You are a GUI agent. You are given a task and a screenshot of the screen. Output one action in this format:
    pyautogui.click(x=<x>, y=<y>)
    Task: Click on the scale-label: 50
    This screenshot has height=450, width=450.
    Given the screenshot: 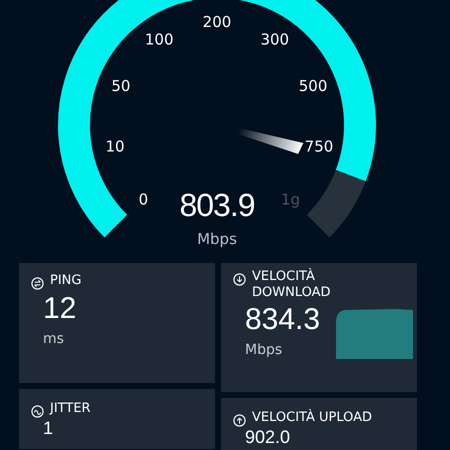 What is the action you would take?
    pyautogui.click(x=120, y=86)
    